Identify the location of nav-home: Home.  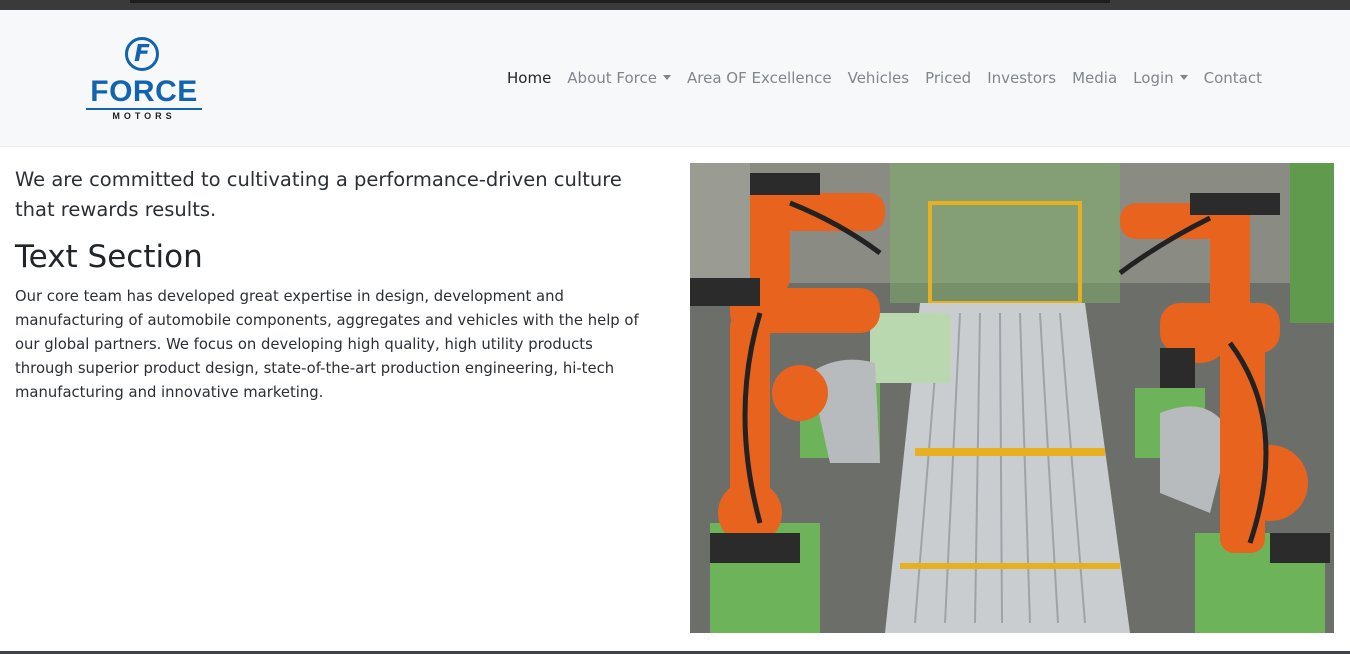
(529, 78).